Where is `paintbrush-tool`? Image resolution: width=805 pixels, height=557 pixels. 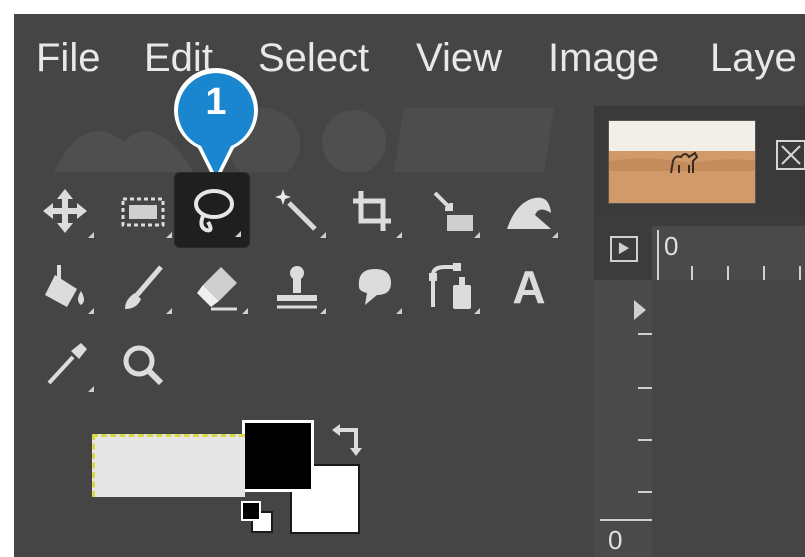
paintbrush-tool is located at coordinates (143, 287).